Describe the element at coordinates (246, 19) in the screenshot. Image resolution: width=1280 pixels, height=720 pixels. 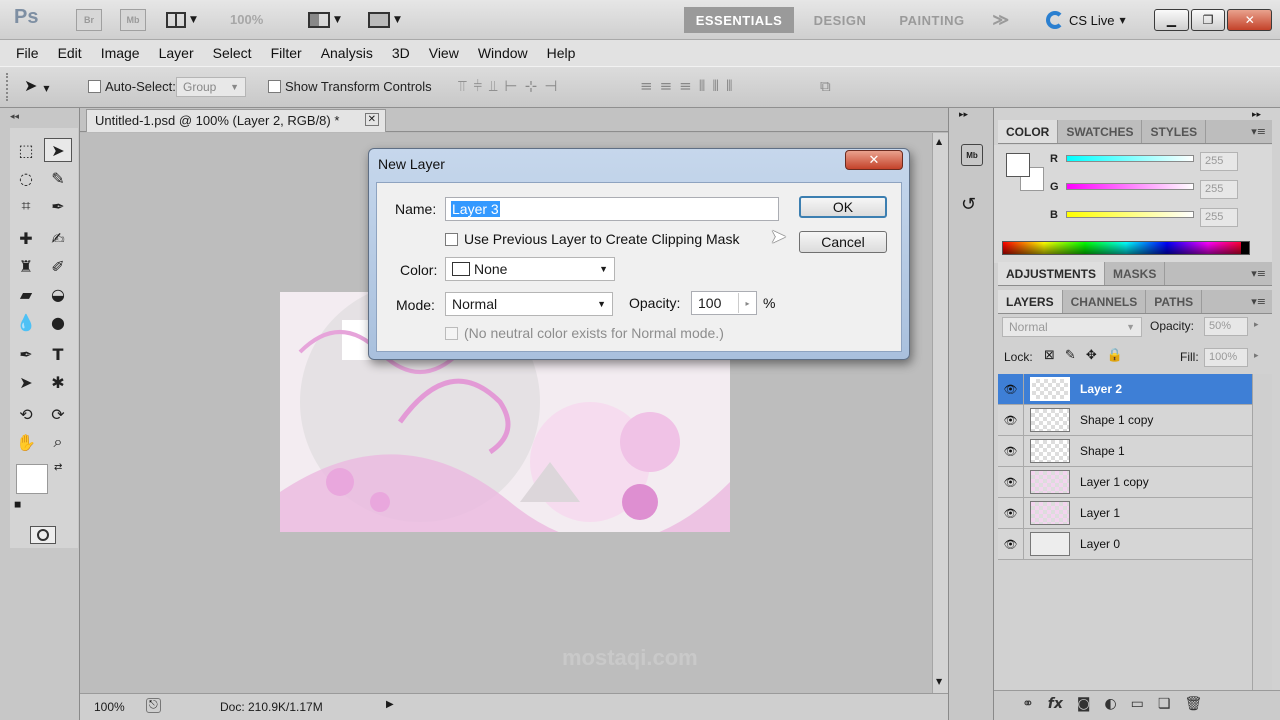
I see `zoom-level: 100%` at that location.